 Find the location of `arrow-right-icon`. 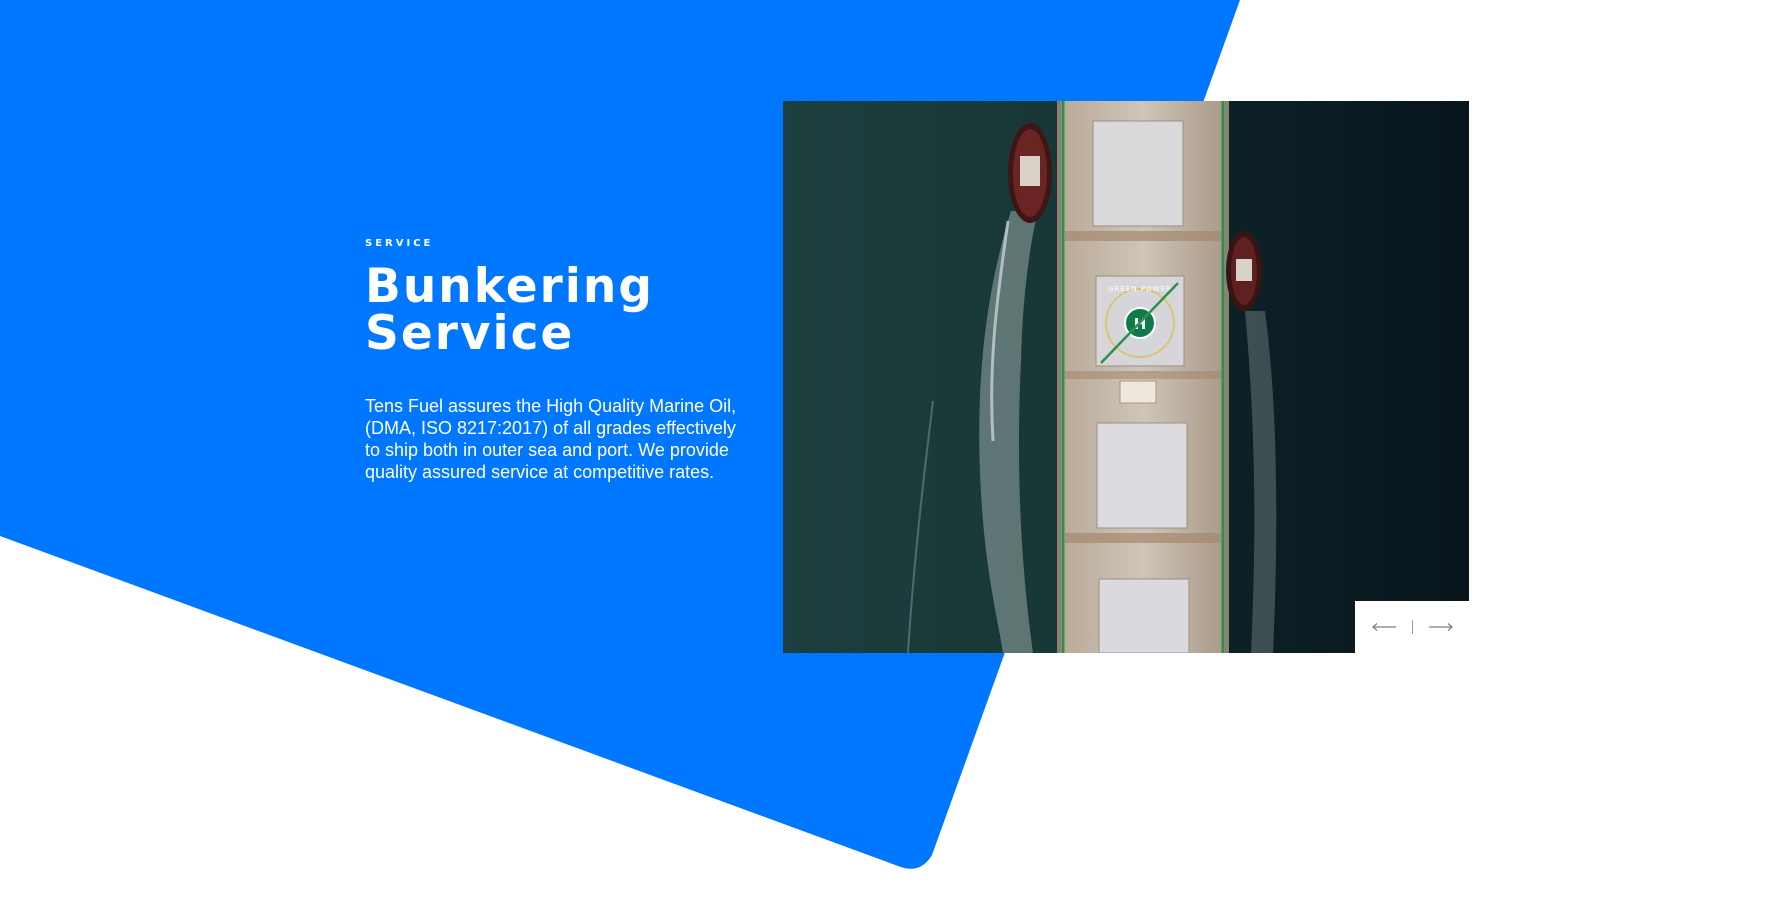

arrow-right-icon is located at coordinates (1440, 627).